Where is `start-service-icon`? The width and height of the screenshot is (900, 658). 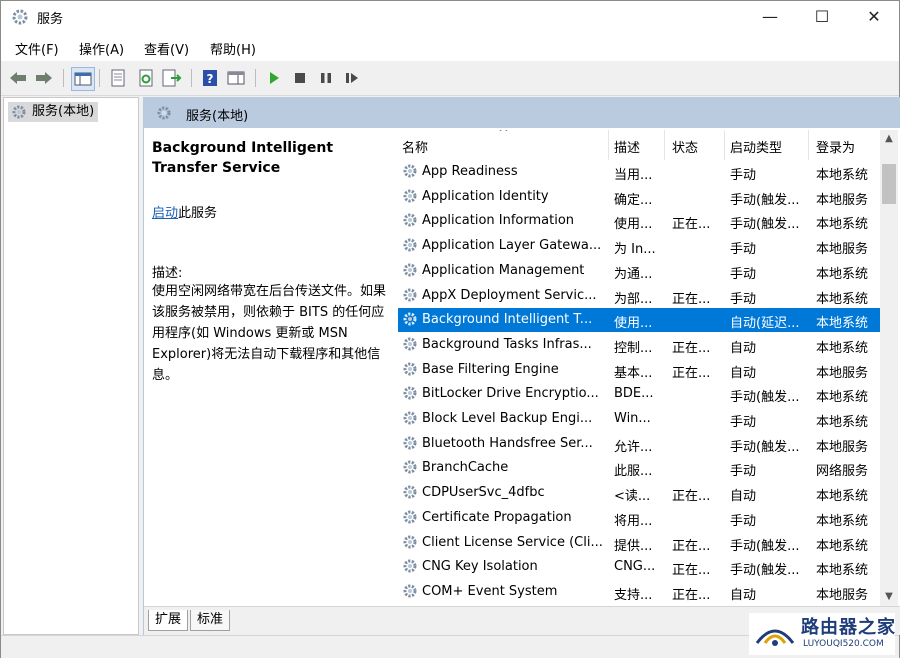
start-service-icon is located at coordinates (274, 78).